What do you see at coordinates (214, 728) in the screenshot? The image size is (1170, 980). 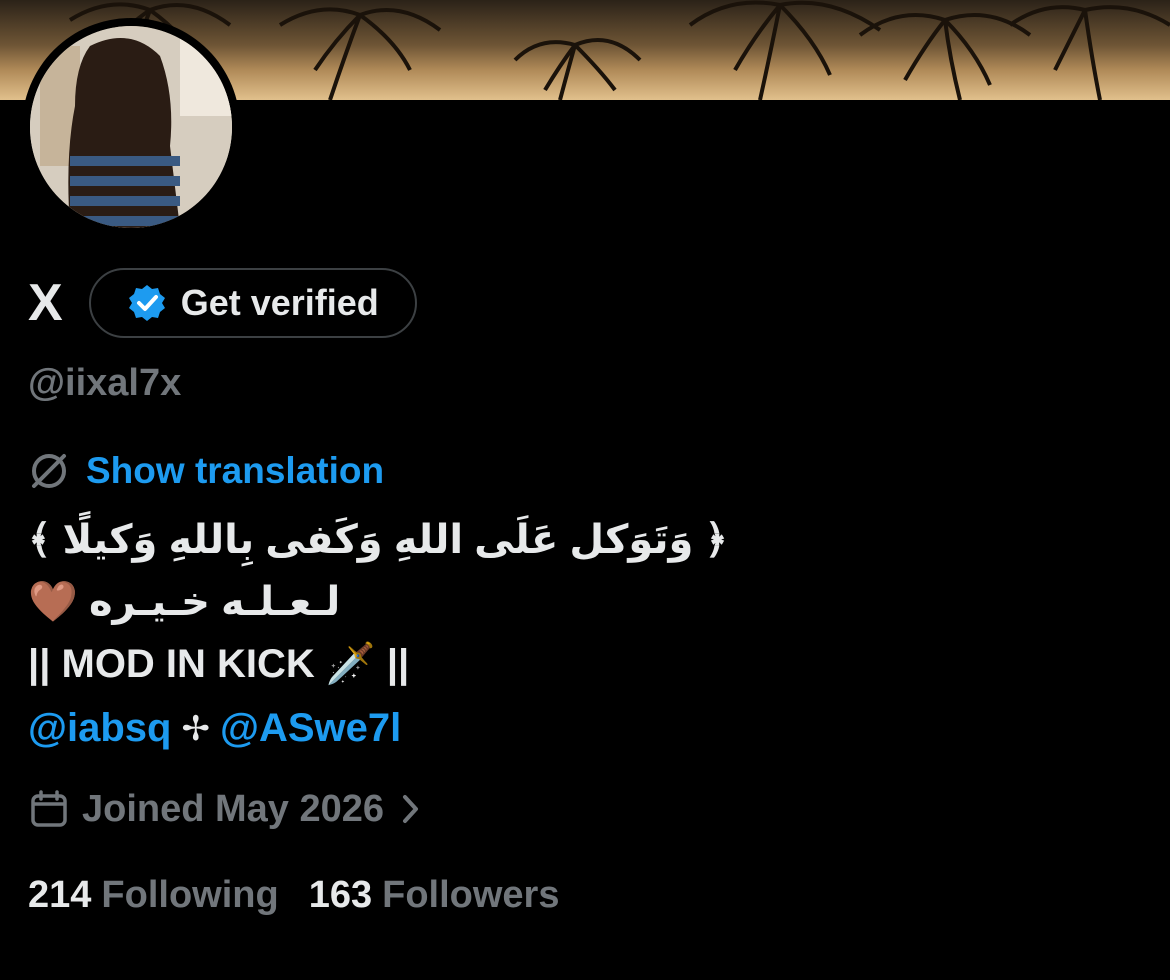 I see `bio-mentions: @iabsq ✢ @ASwe7l` at bounding box center [214, 728].